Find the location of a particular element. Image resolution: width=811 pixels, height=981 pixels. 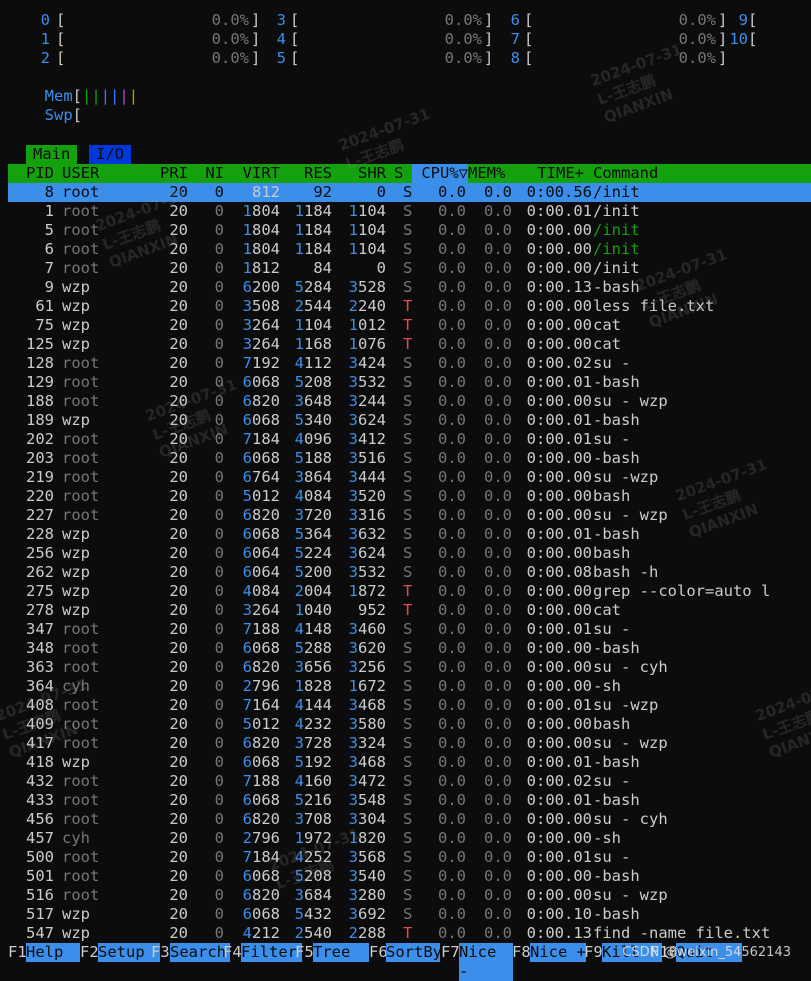

pid: 61 is located at coordinates (44, 306).